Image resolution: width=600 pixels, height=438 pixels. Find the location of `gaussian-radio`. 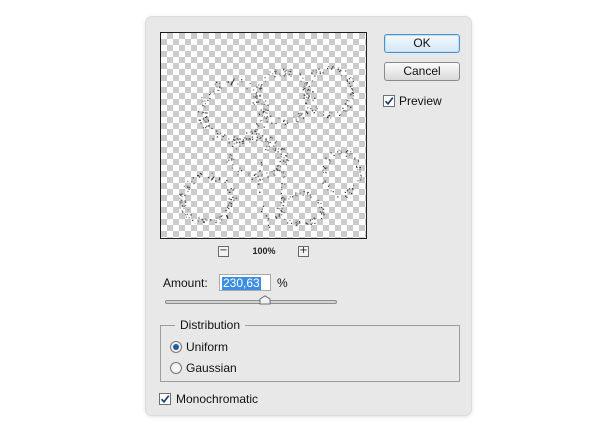

gaussian-radio is located at coordinates (176, 368).